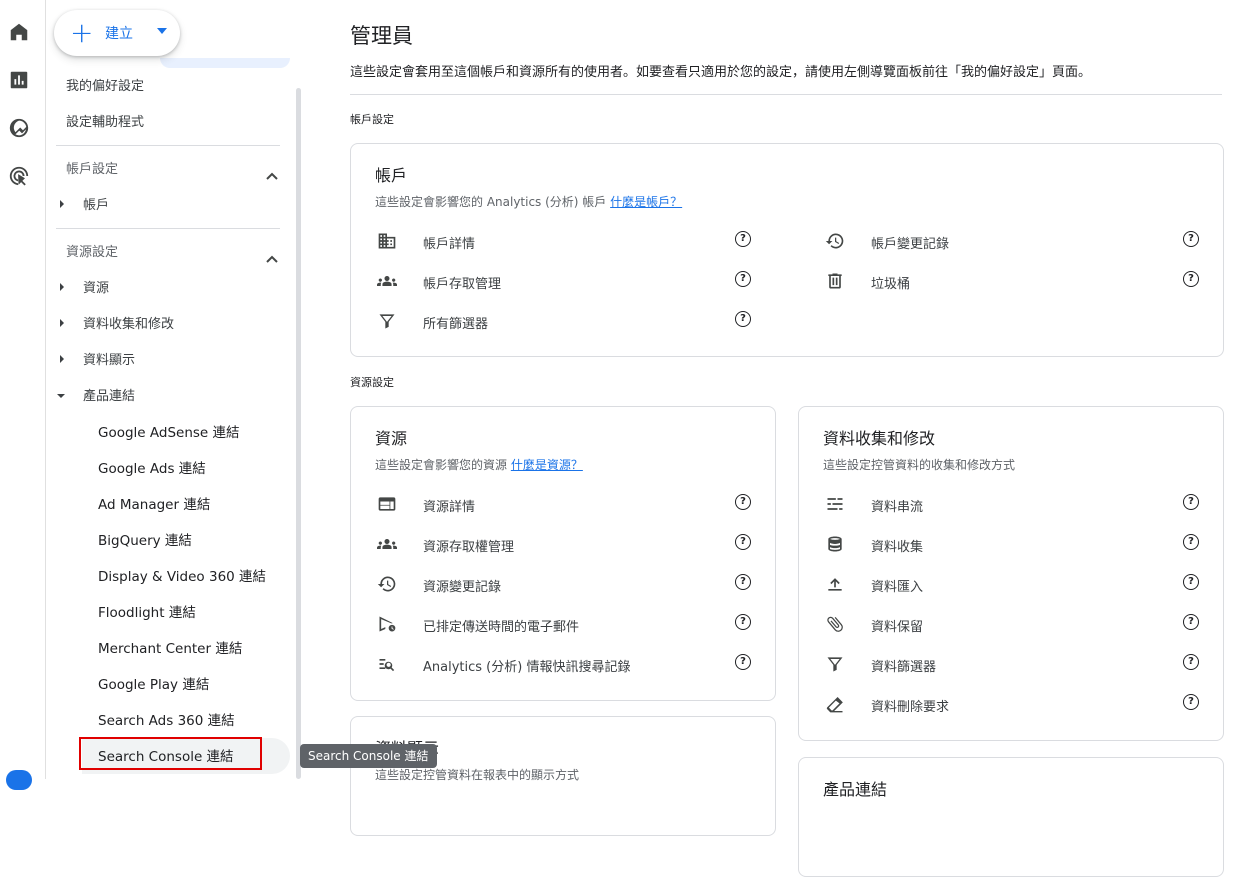 Image resolution: width=1260 pixels, height=877 pixels. What do you see at coordinates (477, 775) in the screenshot?
I see `data-display-card-subtitle: 這些設定控管資料在報表中的顯示方式` at bounding box center [477, 775].